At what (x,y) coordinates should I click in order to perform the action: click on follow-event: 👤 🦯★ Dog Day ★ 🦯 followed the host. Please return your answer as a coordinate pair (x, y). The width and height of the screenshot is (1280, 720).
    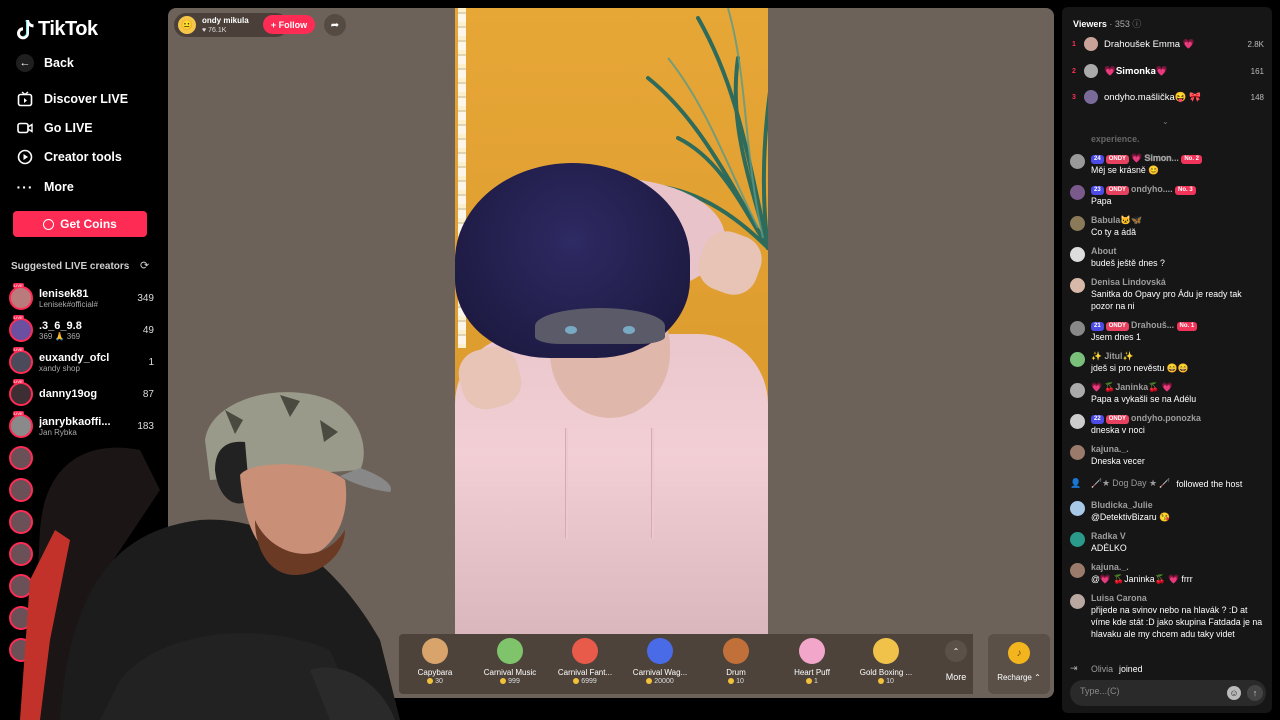
    Looking at the image, I should click on (1168, 483).